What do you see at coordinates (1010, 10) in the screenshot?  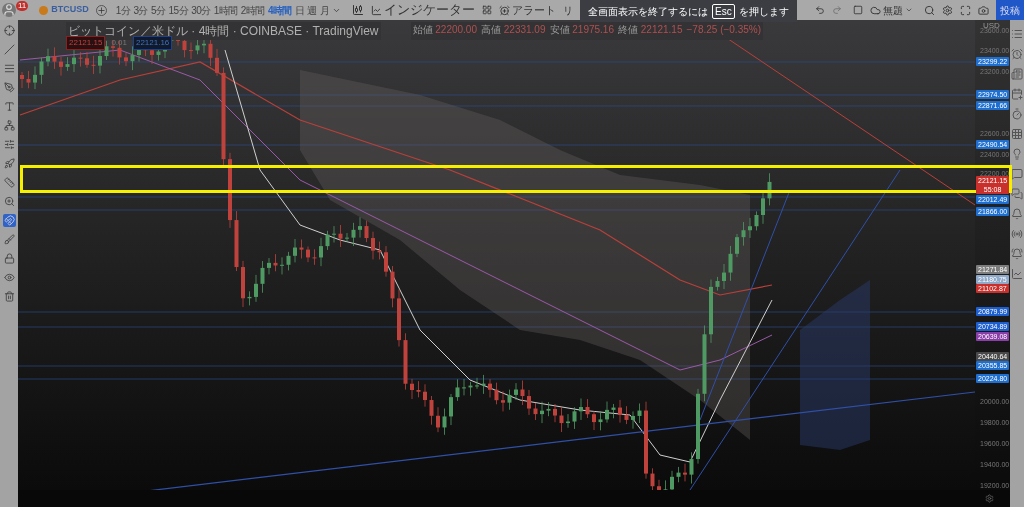 I see `publish-button: 投稿` at bounding box center [1010, 10].